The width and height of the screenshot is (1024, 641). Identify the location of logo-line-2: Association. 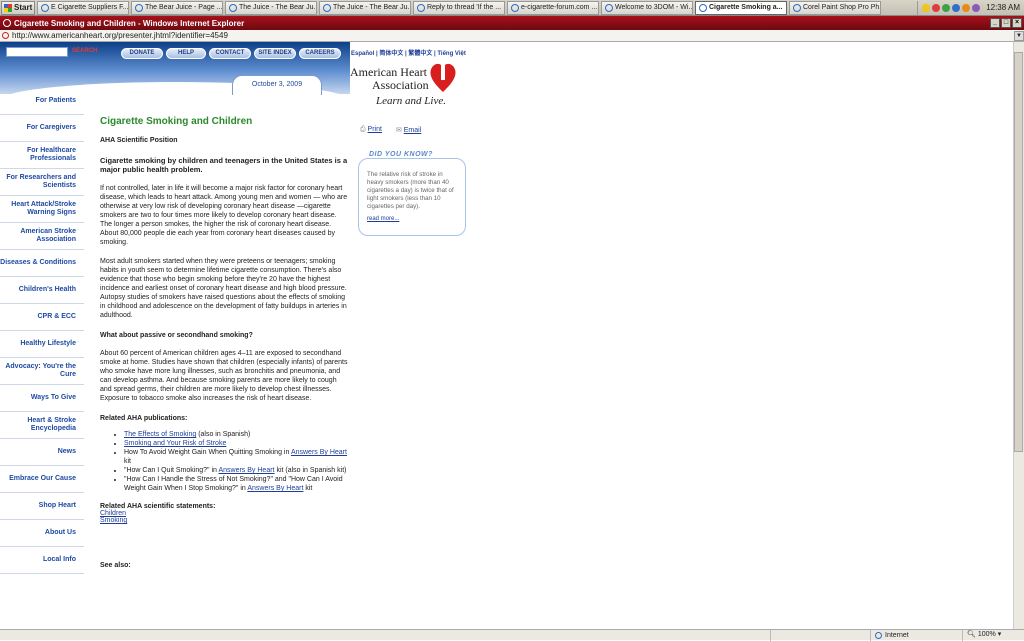
(400, 85).